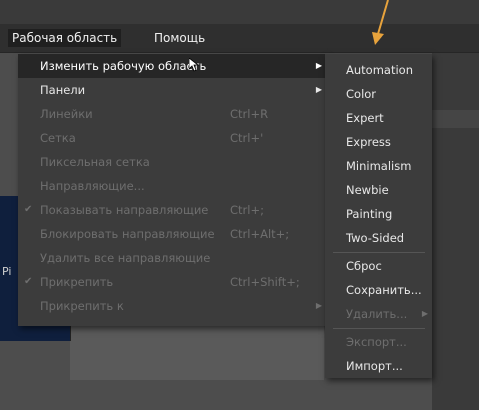  I want to click on menu-item-lock-guides: Блокировать направляющие Ctrl+Alt+;, so click(172, 234).